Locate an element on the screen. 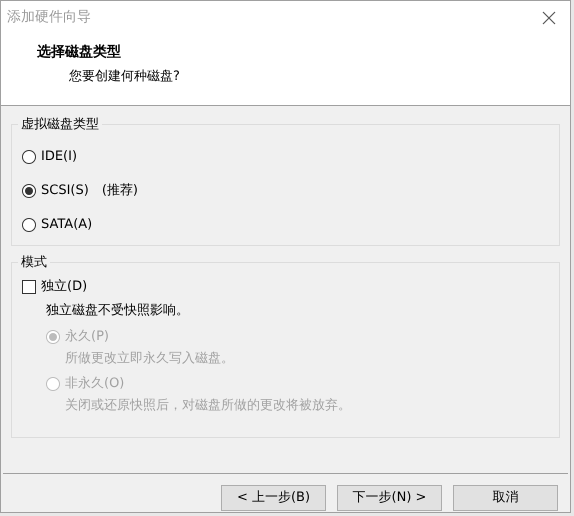 The width and height of the screenshot is (574, 516). wizard-button: < 上一步(B) is located at coordinates (273, 498).